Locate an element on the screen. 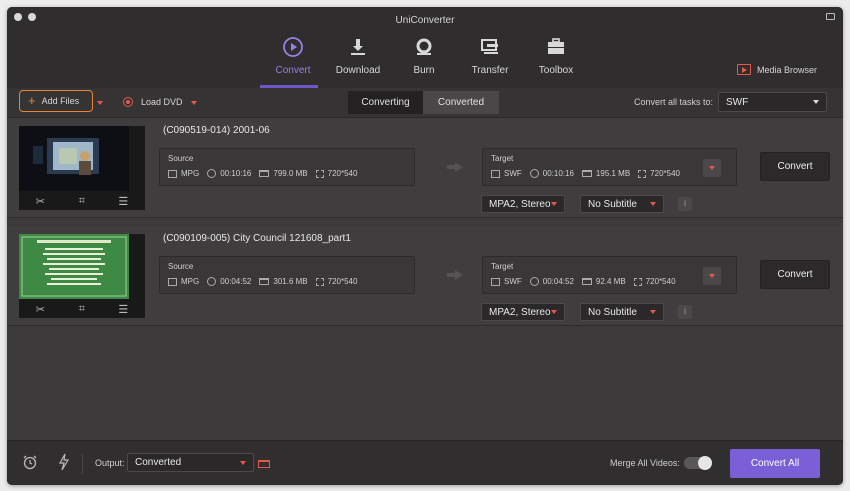  output-folder-value: Converted is located at coordinates (158, 462).